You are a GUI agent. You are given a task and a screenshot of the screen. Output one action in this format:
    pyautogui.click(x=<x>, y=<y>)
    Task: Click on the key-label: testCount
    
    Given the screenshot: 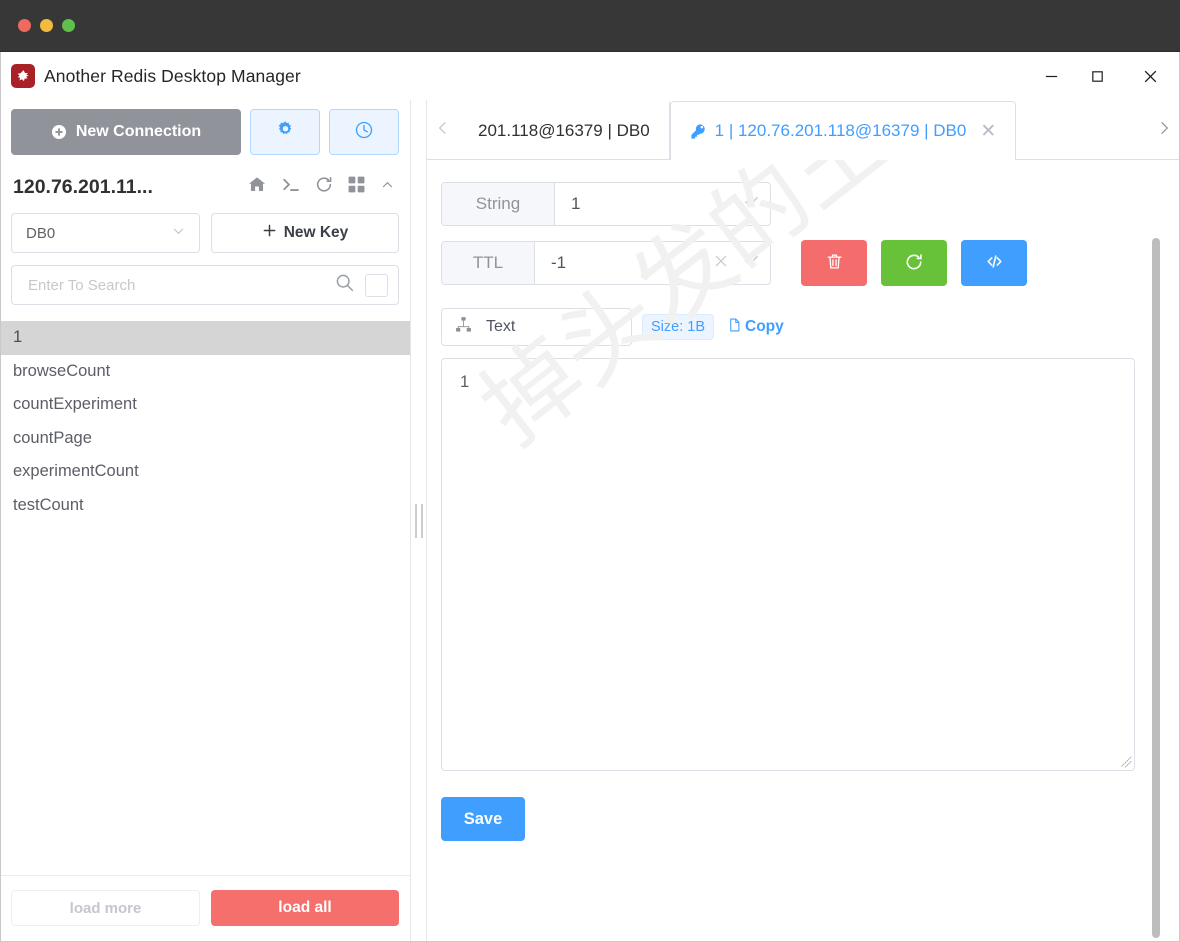 What is the action you would take?
    pyautogui.click(x=48, y=504)
    